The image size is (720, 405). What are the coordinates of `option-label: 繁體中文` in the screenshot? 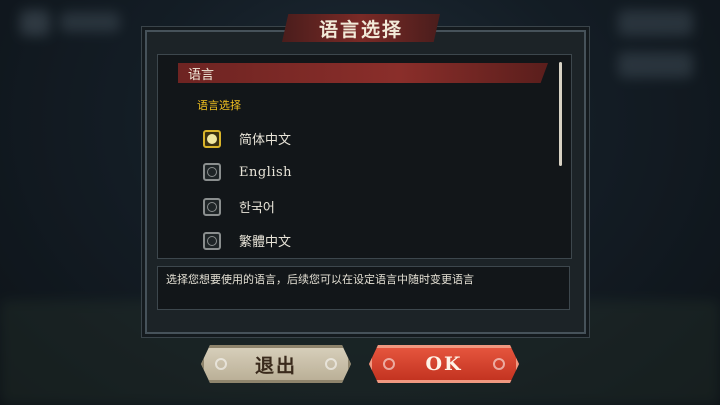 It's located at (265, 242).